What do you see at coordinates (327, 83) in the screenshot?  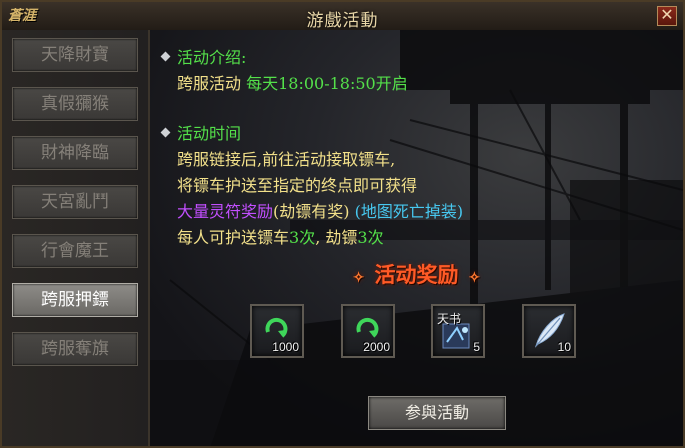 I see `intro-activity-time: 每天18:00-18:50开启` at bounding box center [327, 83].